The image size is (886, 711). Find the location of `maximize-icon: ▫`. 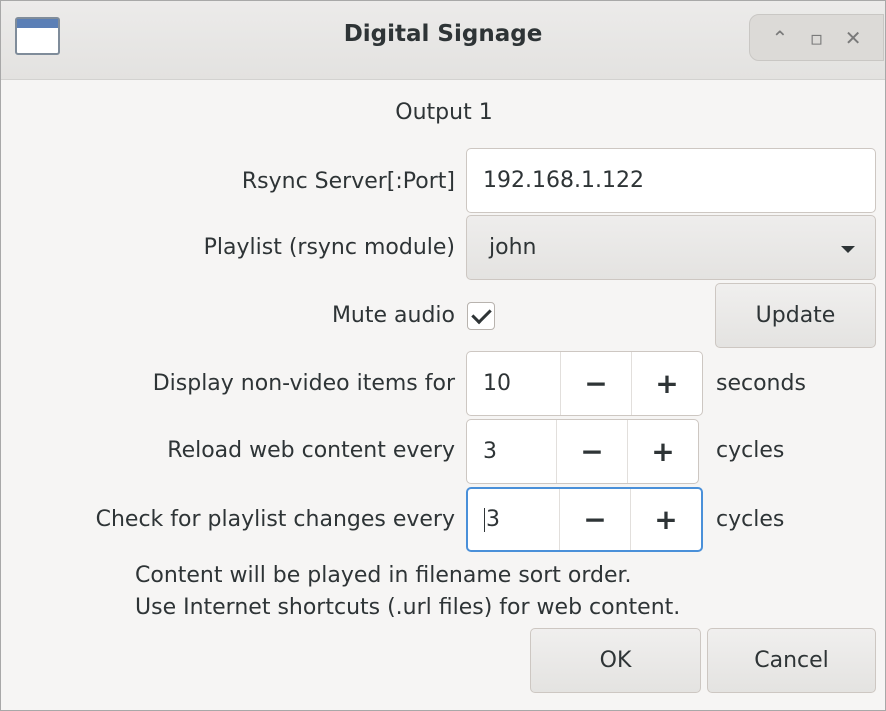

maximize-icon: ▫ is located at coordinates (817, 38).